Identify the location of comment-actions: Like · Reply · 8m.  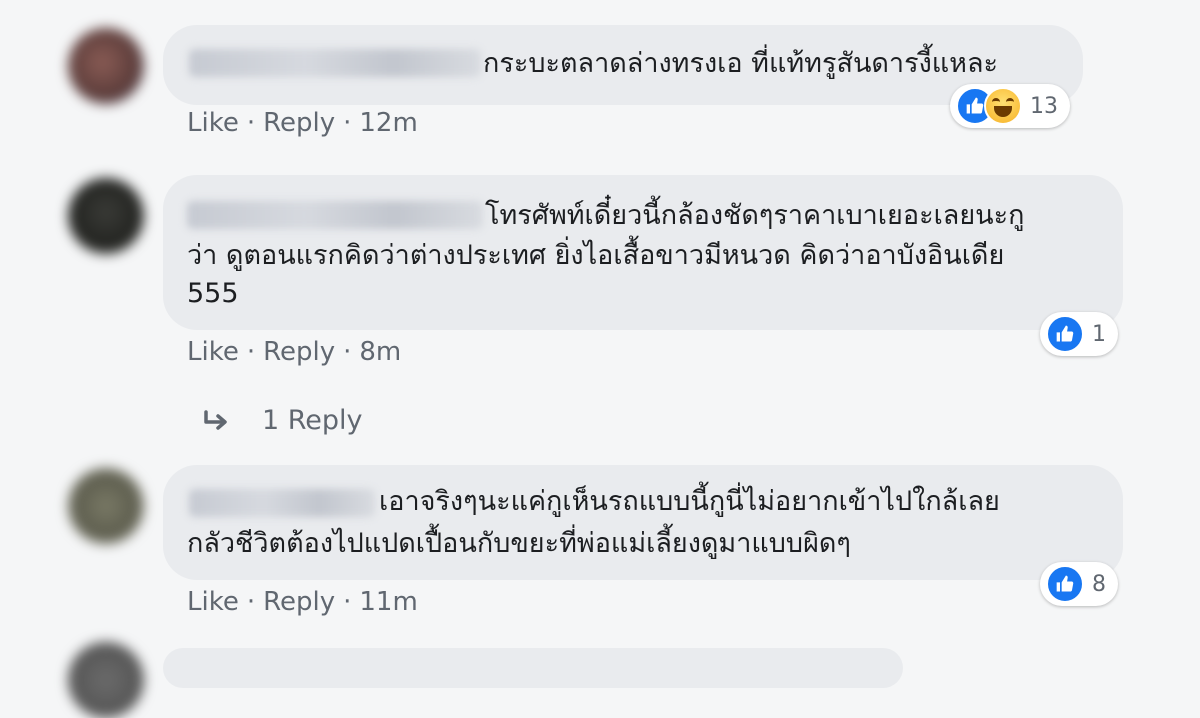
(294, 352).